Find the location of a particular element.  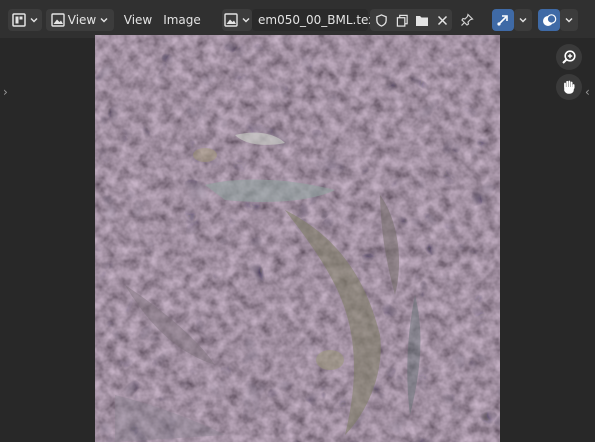

gizmo-icon is located at coordinates (502, 20).